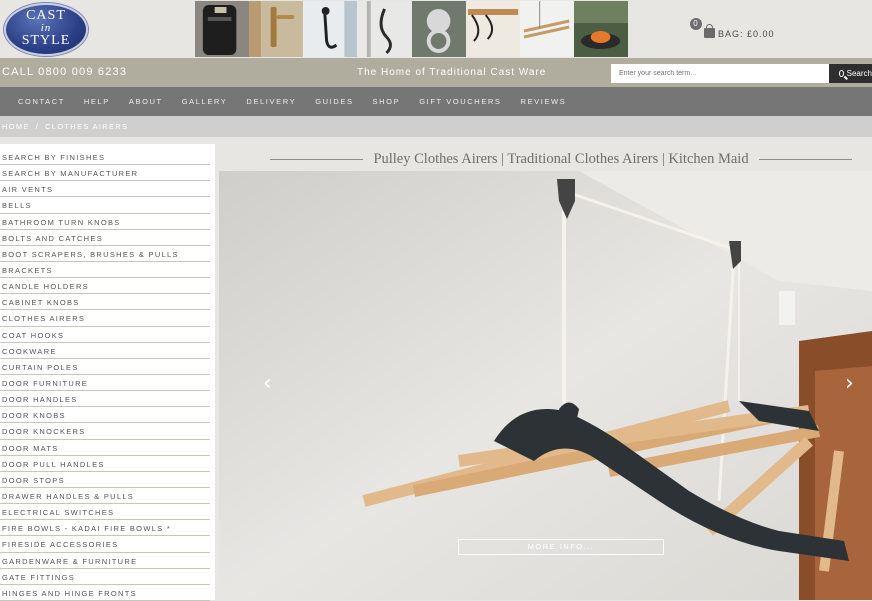 The image size is (872, 601). Describe the element at coordinates (16, 126) in the screenshot. I see `breadcrumb-home: HOME` at that location.